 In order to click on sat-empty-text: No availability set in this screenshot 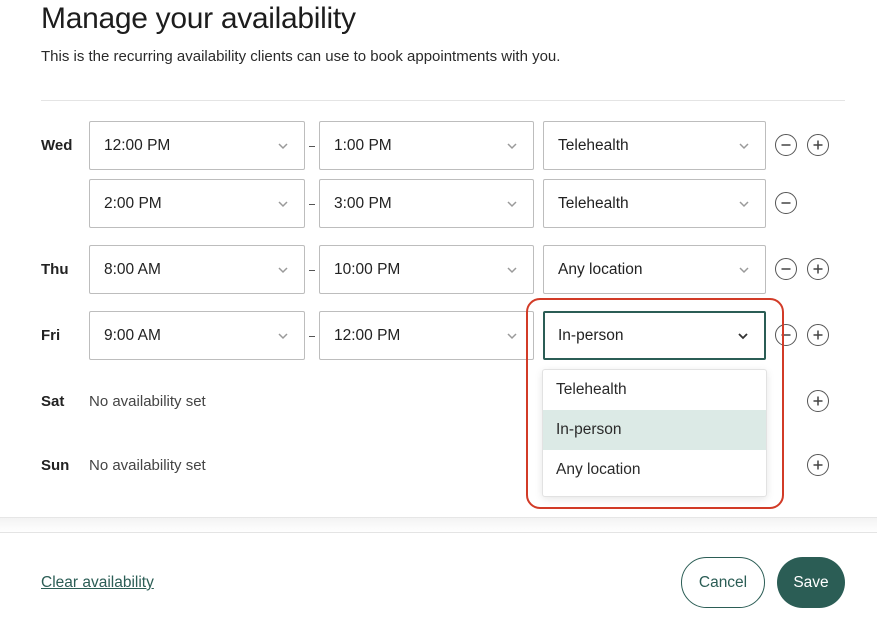, I will do `click(147, 401)`.